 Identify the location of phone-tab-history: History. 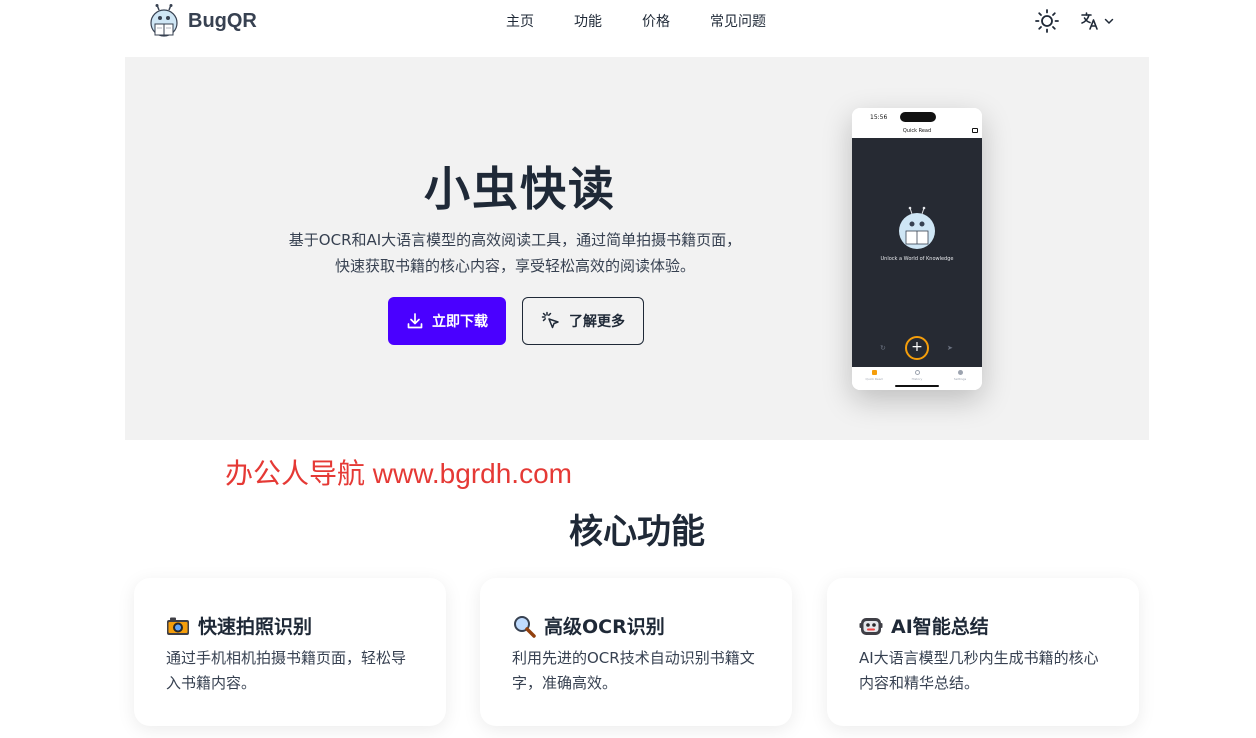
(917, 375).